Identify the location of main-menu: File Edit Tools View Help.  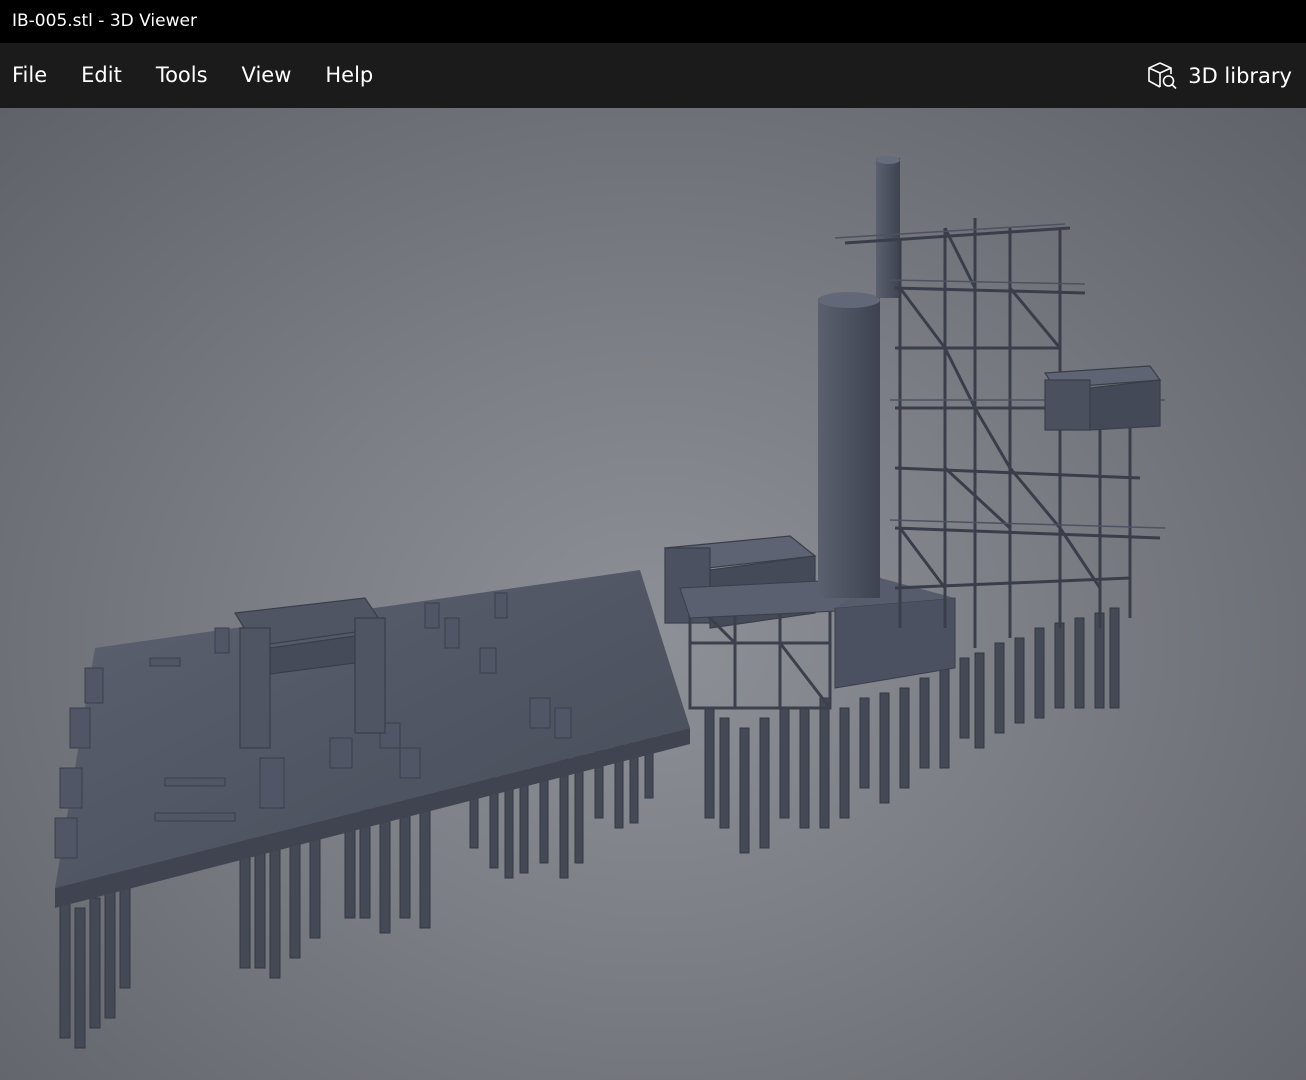
(195, 75).